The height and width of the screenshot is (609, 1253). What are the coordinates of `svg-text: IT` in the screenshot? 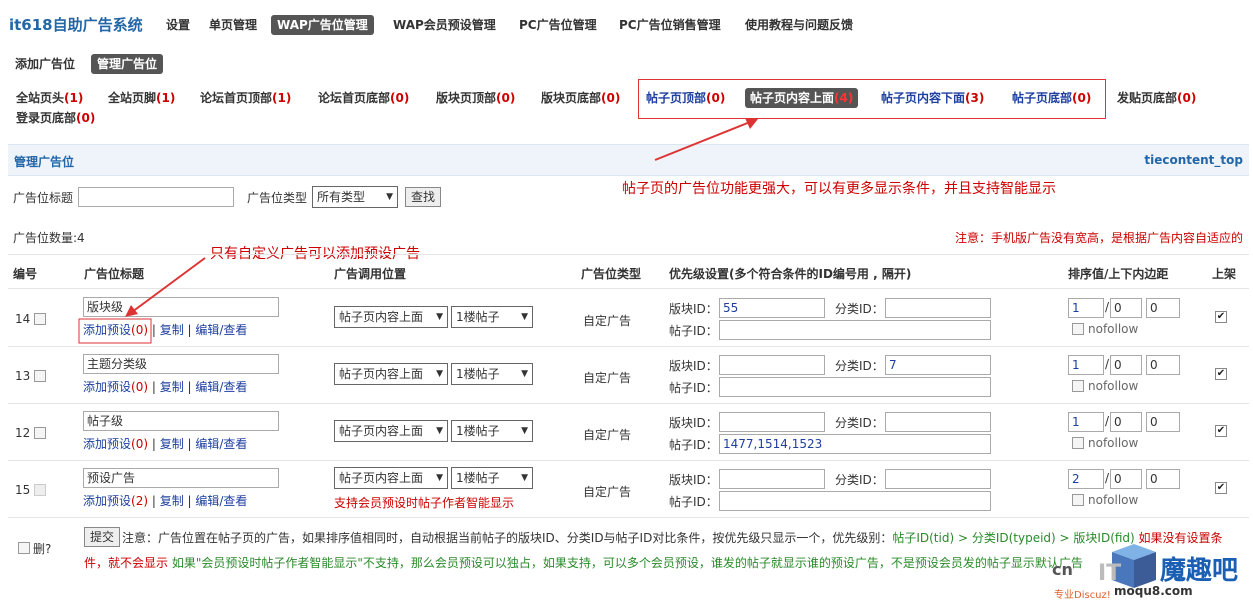 It's located at (1109, 573).